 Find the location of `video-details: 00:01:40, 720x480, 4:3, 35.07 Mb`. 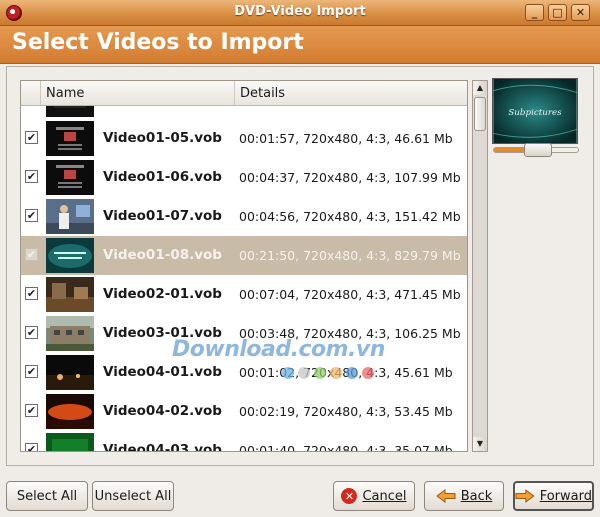

video-details: 00:01:40, 720x480, 4:3, 35.07 Mb is located at coordinates (346, 447).